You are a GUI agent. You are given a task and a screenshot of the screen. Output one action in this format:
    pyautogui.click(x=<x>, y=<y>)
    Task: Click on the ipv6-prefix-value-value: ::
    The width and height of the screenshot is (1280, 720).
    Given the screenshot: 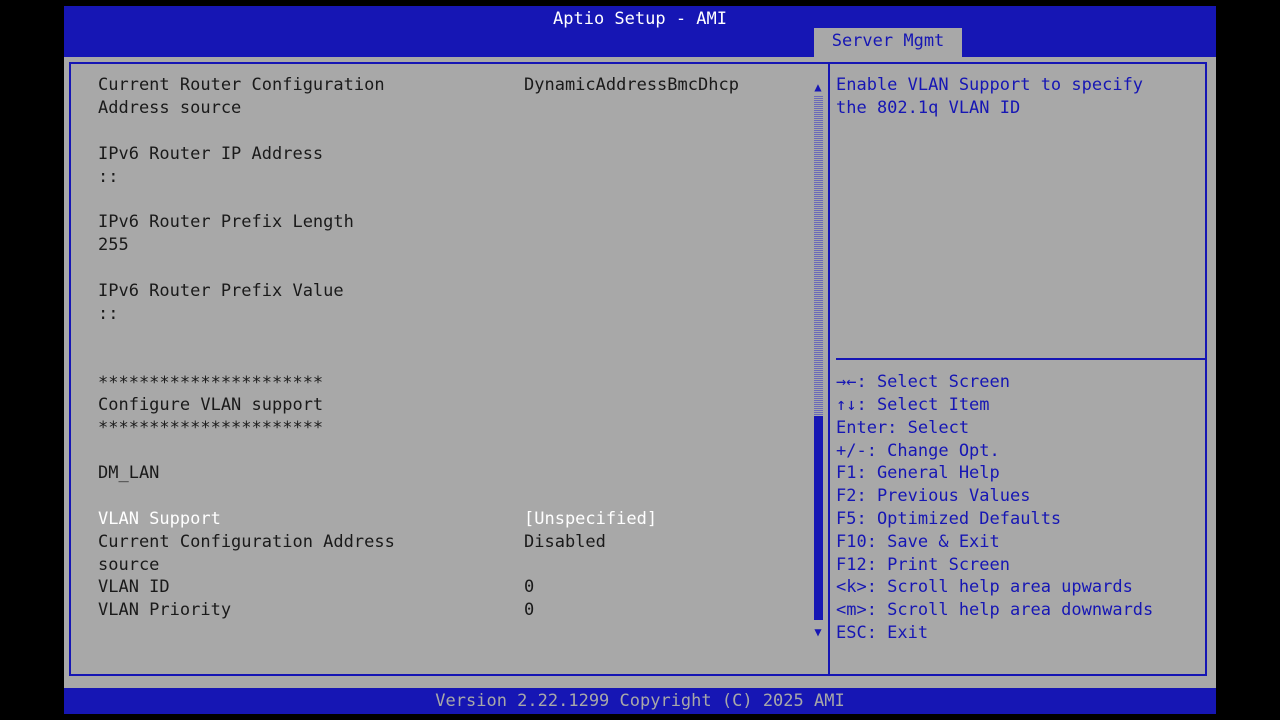 What is the action you would take?
    pyautogui.click(x=108, y=314)
    